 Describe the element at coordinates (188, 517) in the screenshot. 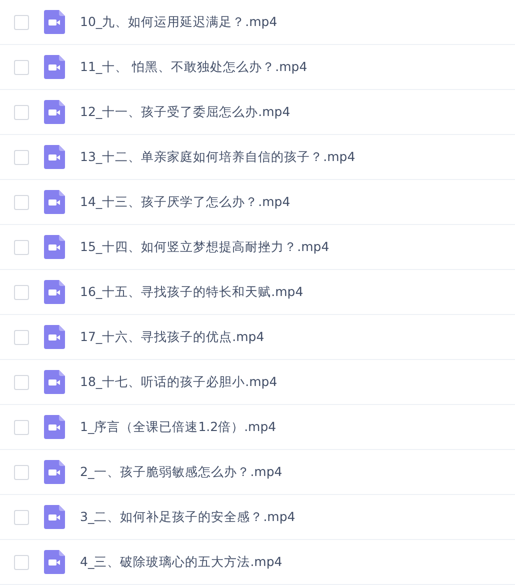

I see `file-name: 3_二、如何补足孩子的安全感？.mp4` at that location.